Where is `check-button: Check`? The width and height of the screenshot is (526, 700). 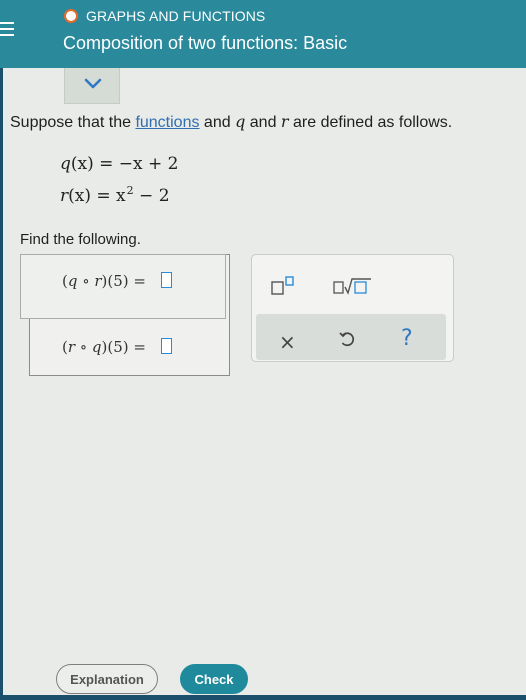
check-button: Check is located at coordinates (214, 679).